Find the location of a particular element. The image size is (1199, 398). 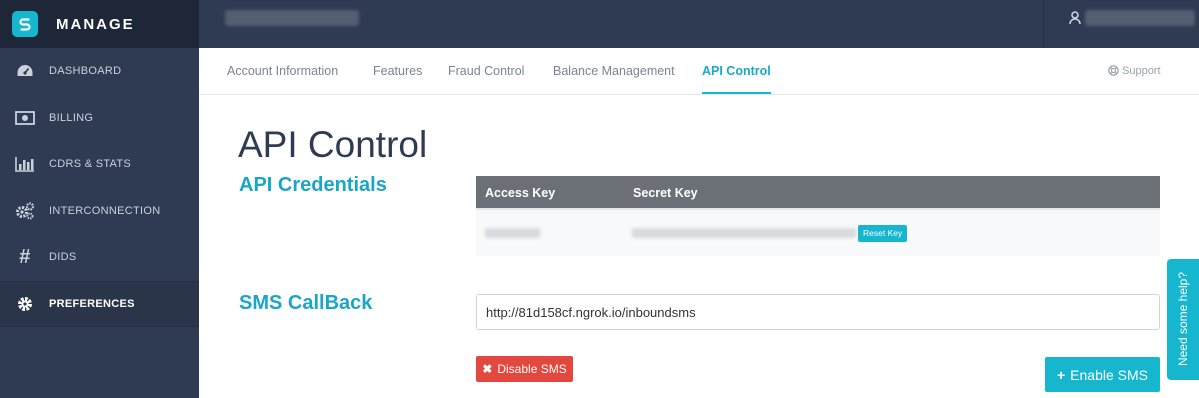

support-link: Support is located at coordinates (1134, 71).